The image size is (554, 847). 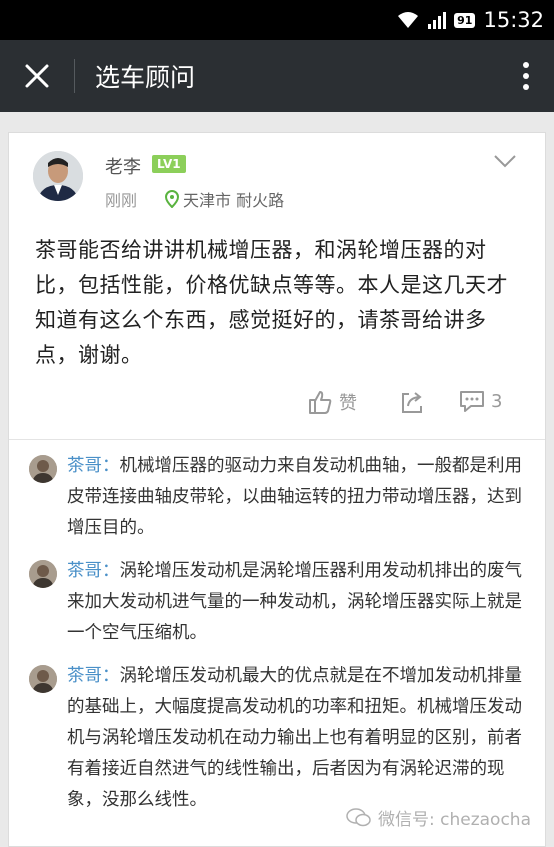 I want to click on like-label: 赞, so click(x=348, y=403).